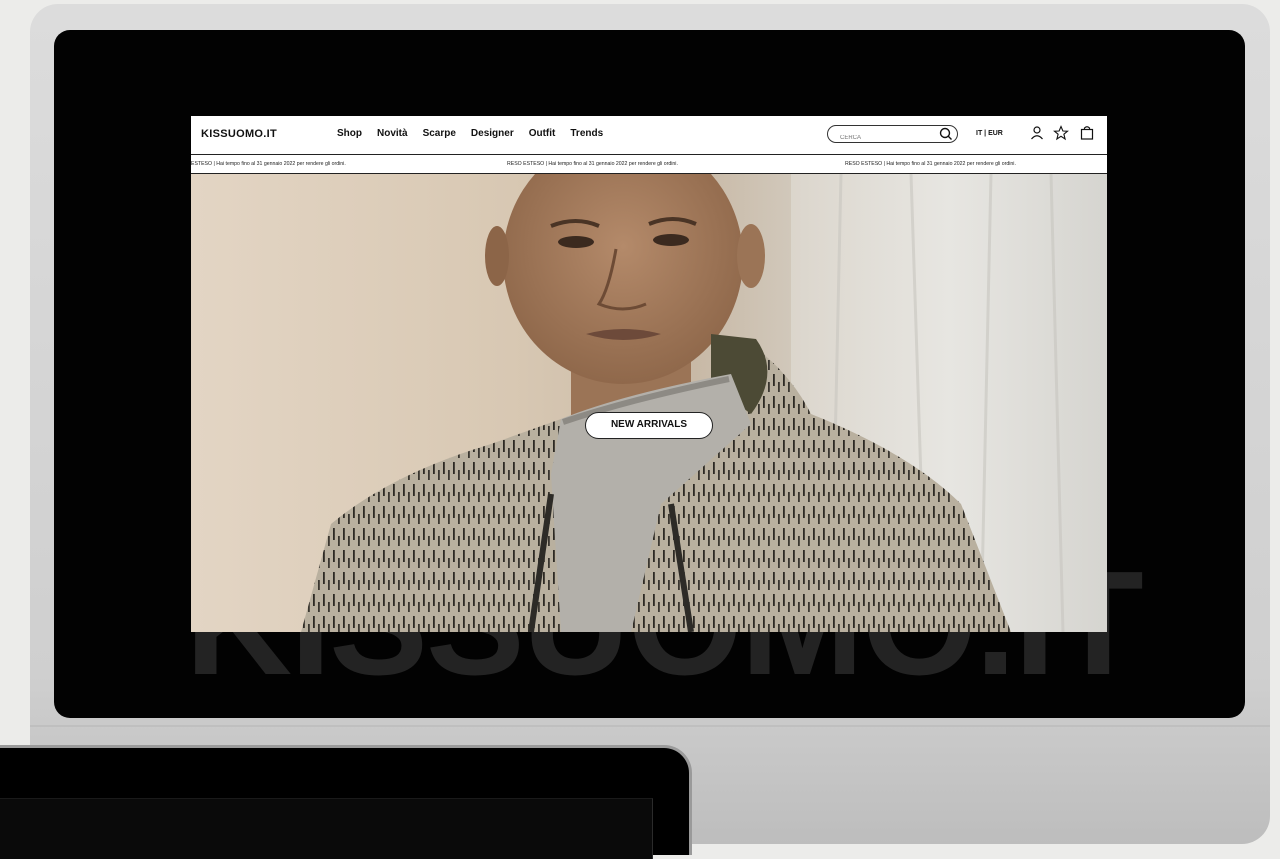  What do you see at coordinates (439, 133) in the screenshot?
I see `nav-item-scarpe: Scarpe` at bounding box center [439, 133].